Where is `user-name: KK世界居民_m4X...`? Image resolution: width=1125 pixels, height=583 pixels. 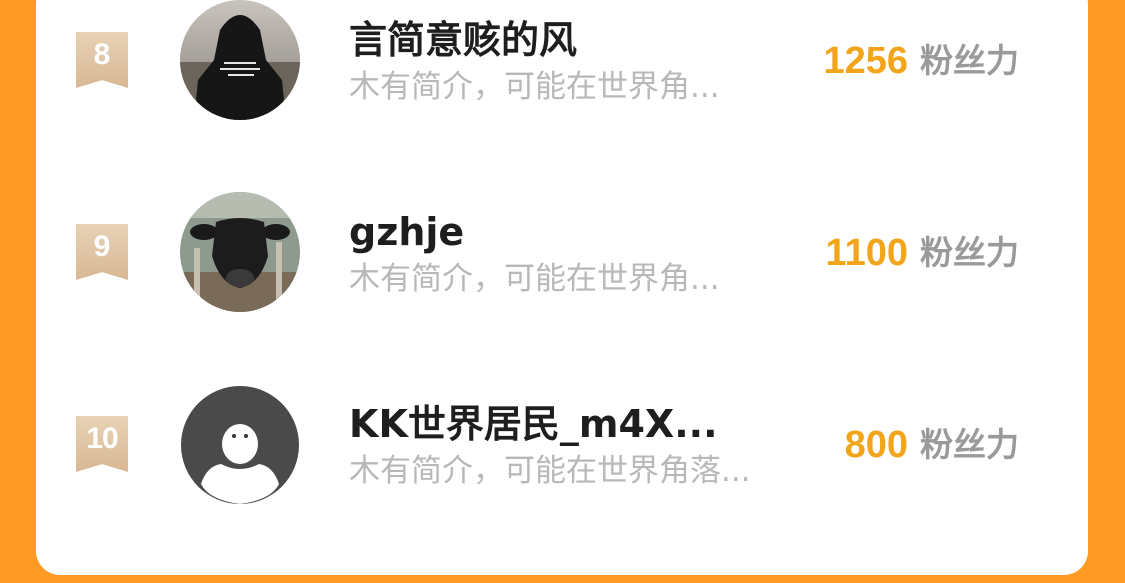
user-name: KK世界居民_m4X... is located at coordinates (533, 424).